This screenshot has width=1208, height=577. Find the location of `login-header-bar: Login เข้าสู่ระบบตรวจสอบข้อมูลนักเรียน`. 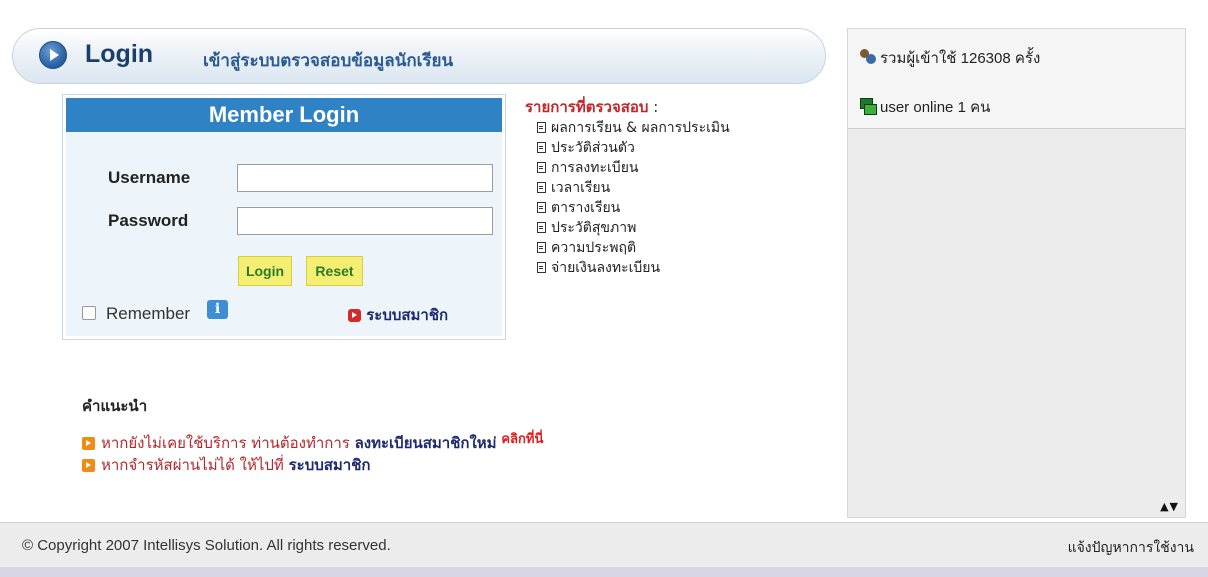

login-header-bar: Login เข้าสู่ระบบตรวจสอบข้อมูลนักเรียน is located at coordinates (419, 56).